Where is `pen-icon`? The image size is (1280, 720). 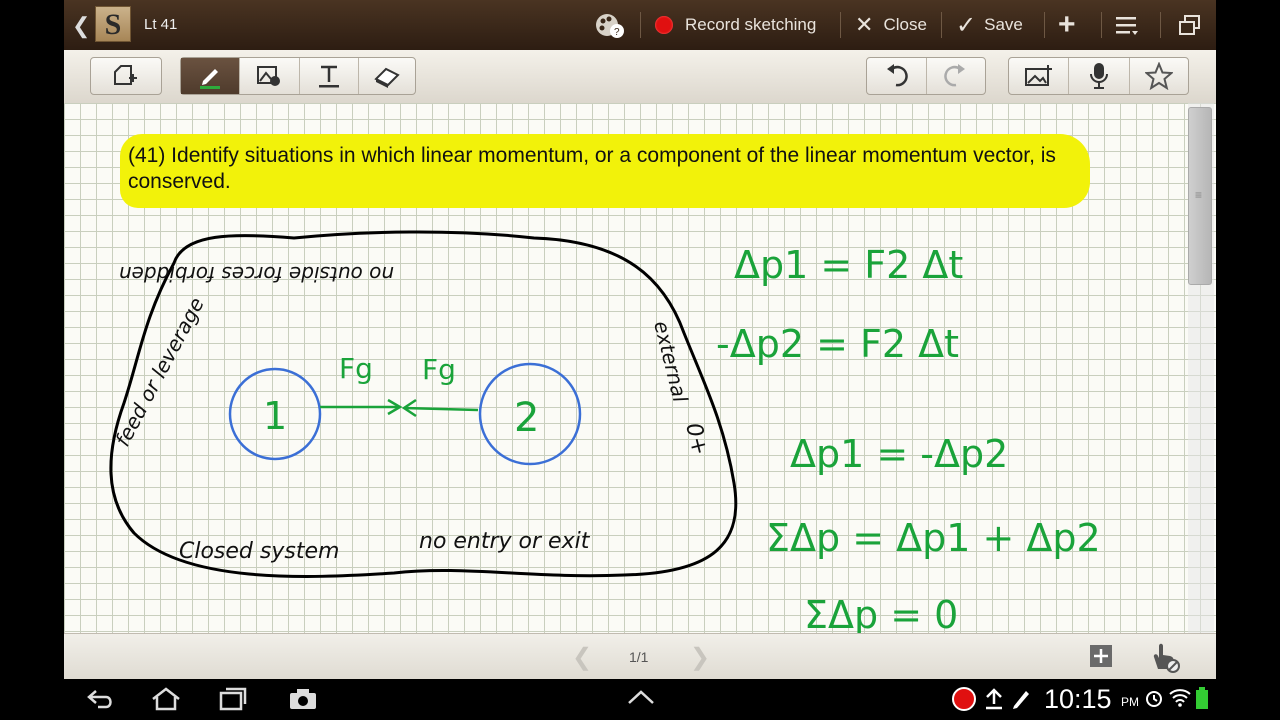 pen-icon is located at coordinates (211, 76).